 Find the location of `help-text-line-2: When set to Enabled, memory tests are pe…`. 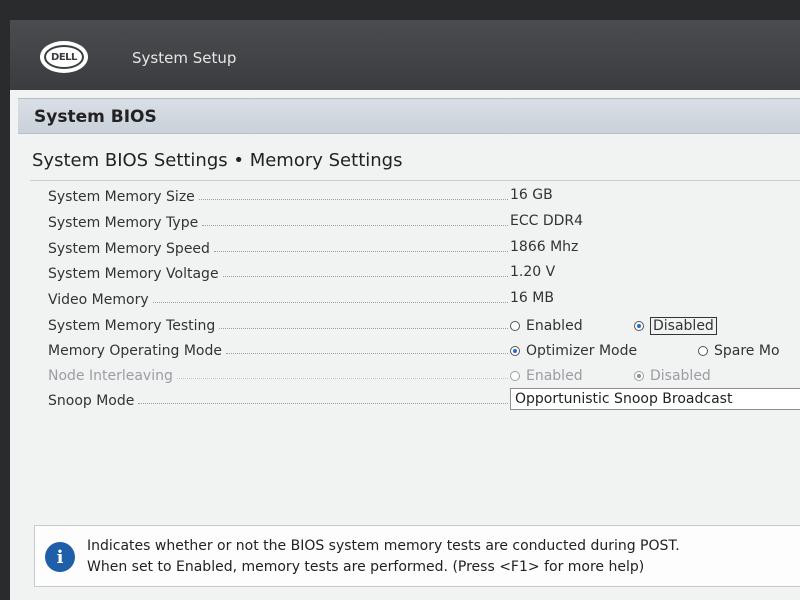

help-text-line-2: When set to Enabled, memory tests are pe… is located at coordinates (366, 567).